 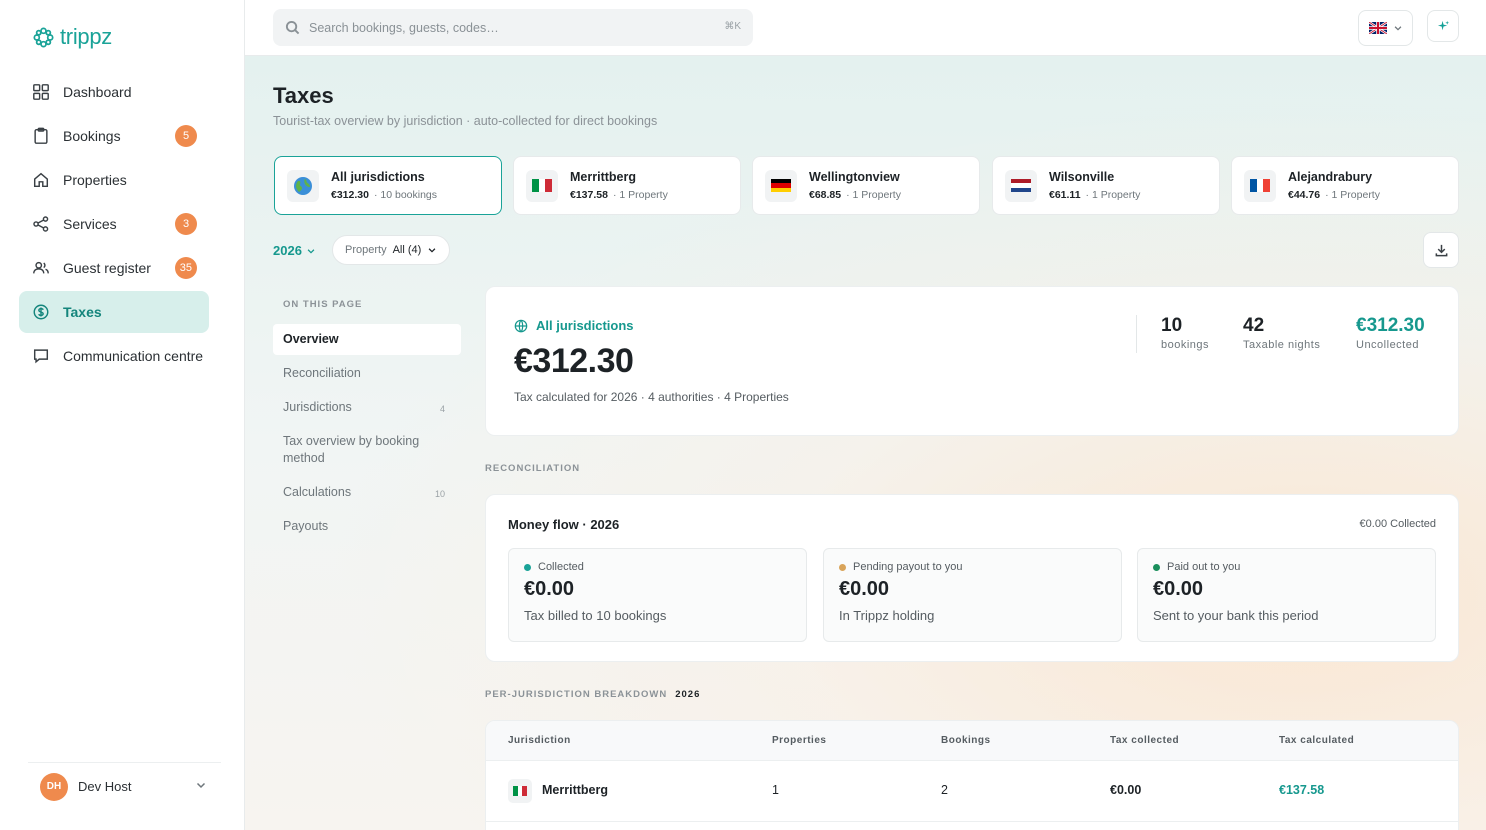 What do you see at coordinates (1204, 567) in the screenshot?
I see `flow-label: Paid out to you` at bounding box center [1204, 567].